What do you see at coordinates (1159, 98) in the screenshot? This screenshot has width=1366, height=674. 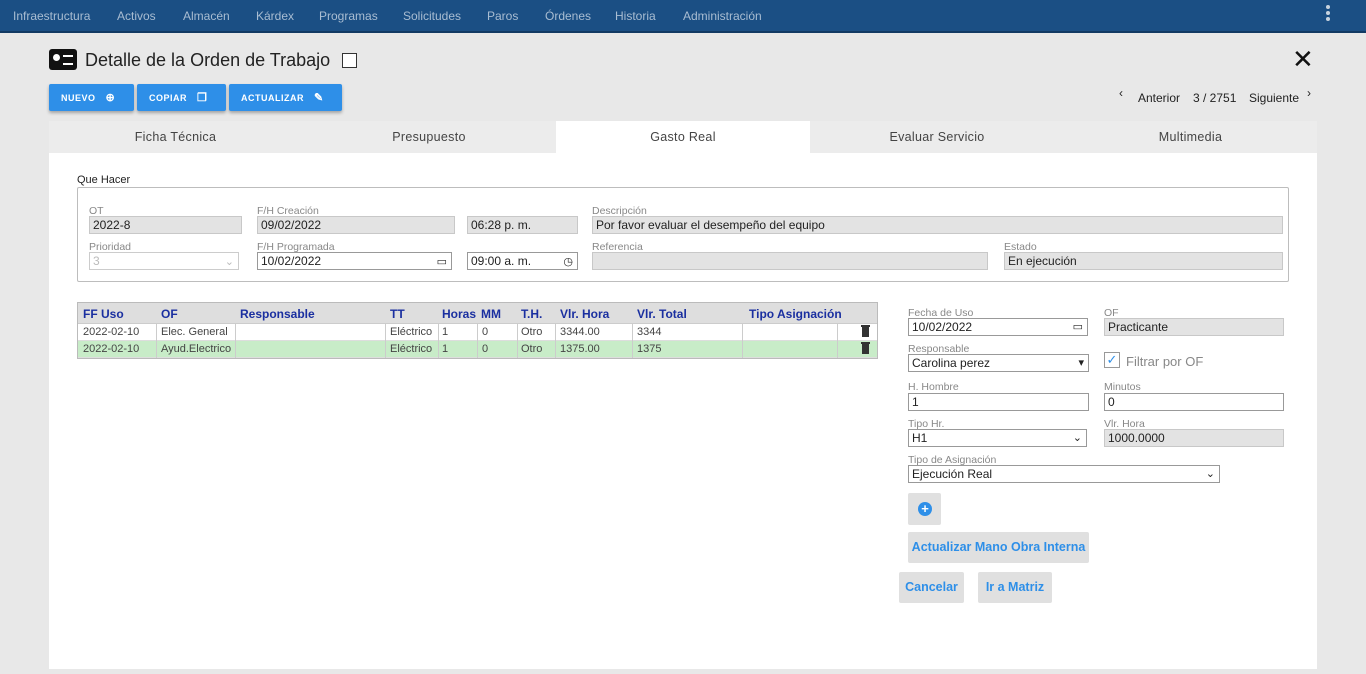 I see `prev-link: Anterior` at bounding box center [1159, 98].